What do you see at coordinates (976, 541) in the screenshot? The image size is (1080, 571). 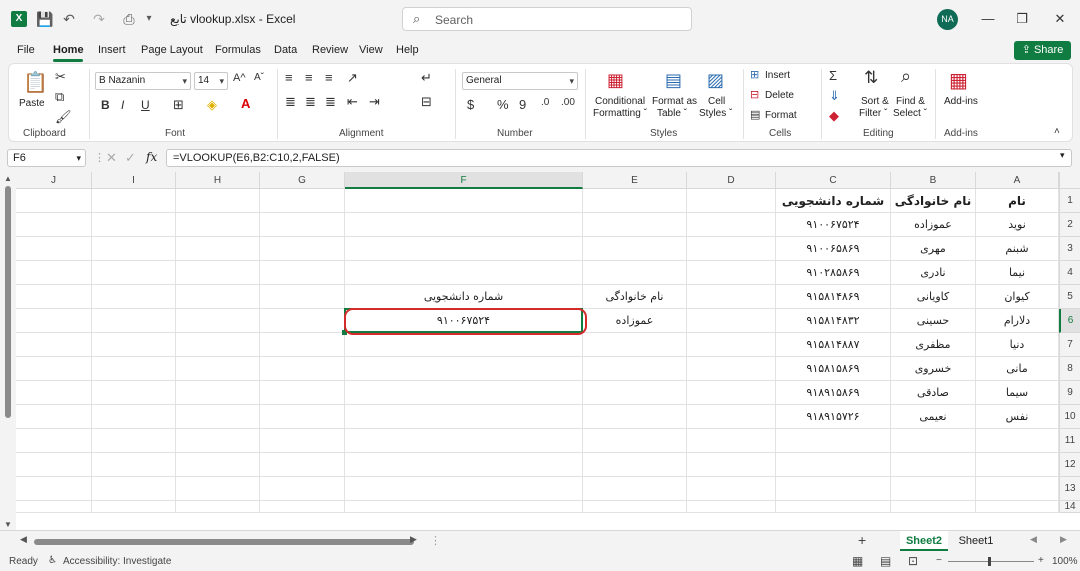 I see `sheet-tab-sheet1: Sheet1` at bounding box center [976, 541].